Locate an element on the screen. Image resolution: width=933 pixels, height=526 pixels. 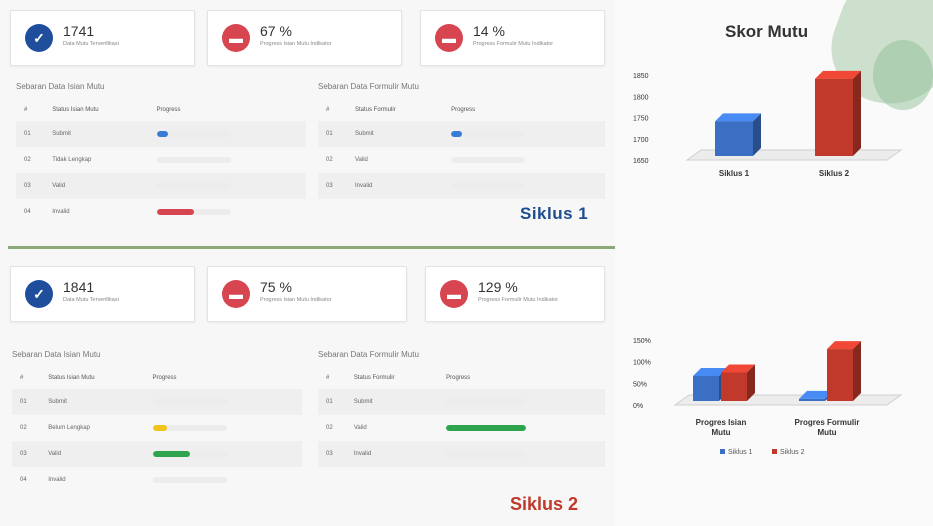
y-tick-label: 100% is located at coordinates (642, 363).